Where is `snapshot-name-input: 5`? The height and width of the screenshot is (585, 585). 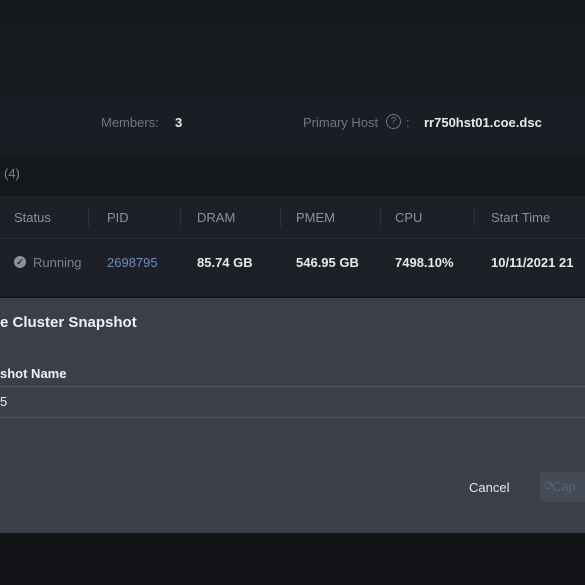
snapshot-name-input: 5 is located at coordinates (292, 402).